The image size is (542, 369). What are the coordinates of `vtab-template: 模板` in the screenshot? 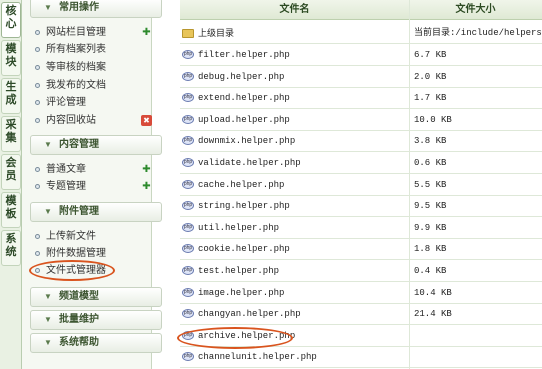 It's located at (11, 210).